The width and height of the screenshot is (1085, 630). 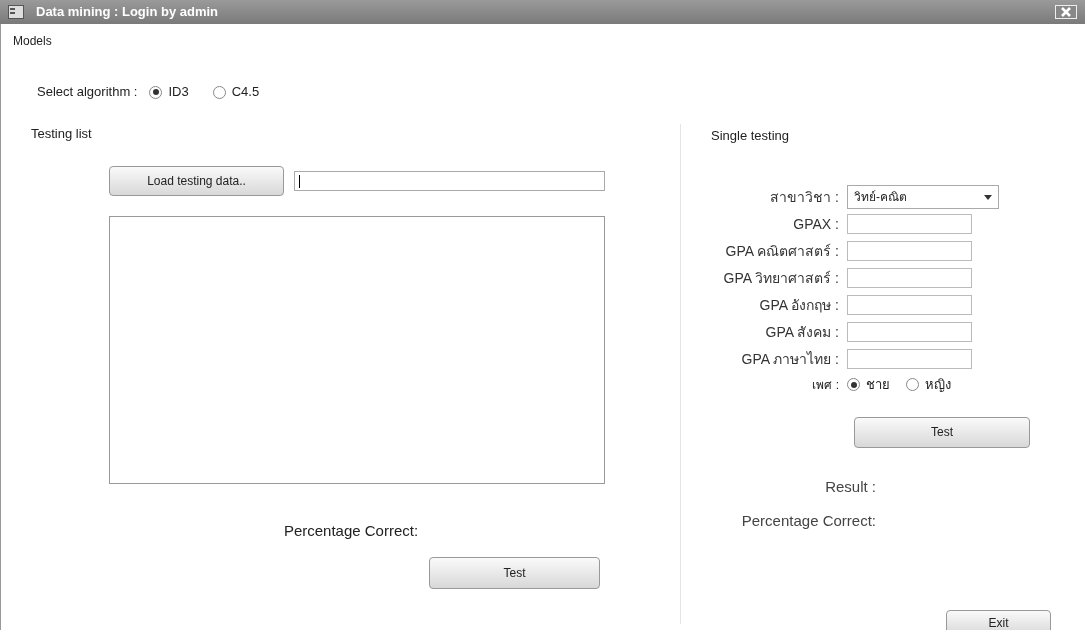 I want to click on load-data-button: Load testing data.., so click(x=196, y=181).